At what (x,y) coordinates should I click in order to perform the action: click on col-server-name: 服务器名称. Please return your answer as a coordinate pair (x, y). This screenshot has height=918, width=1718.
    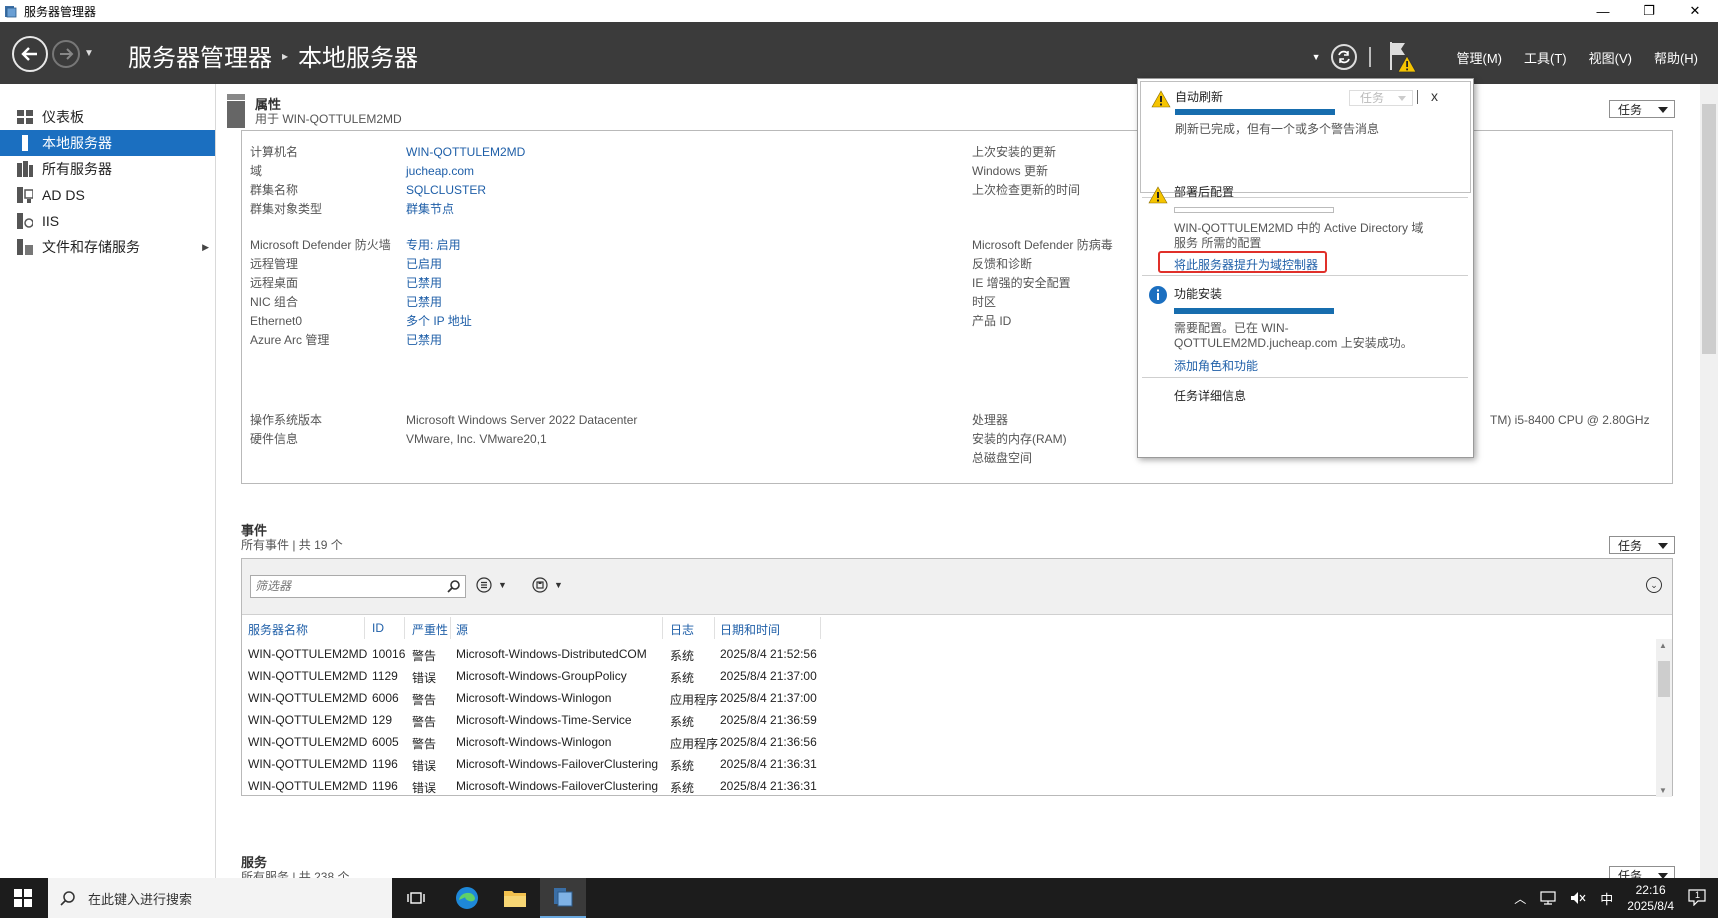
    Looking at the image, I should click on (278, 629).